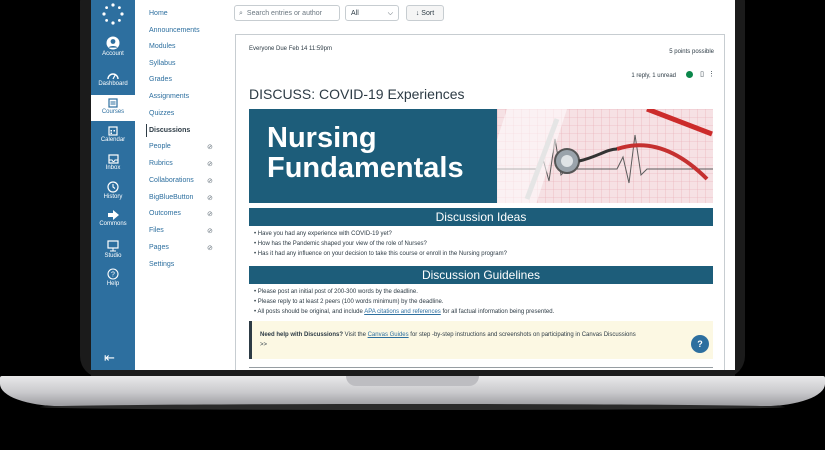 This screenshot has width=825, height=450. I want to click on search-input: ⌕ Search entries or author, so click(287, 13).